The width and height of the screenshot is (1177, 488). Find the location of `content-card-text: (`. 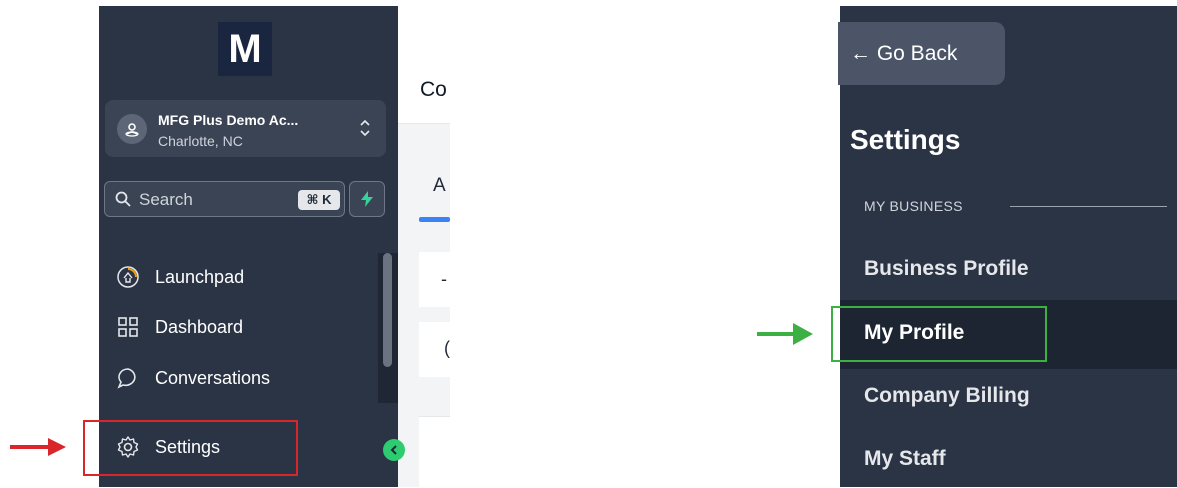

content-card-text: ( is located at coordinates (447, 348).